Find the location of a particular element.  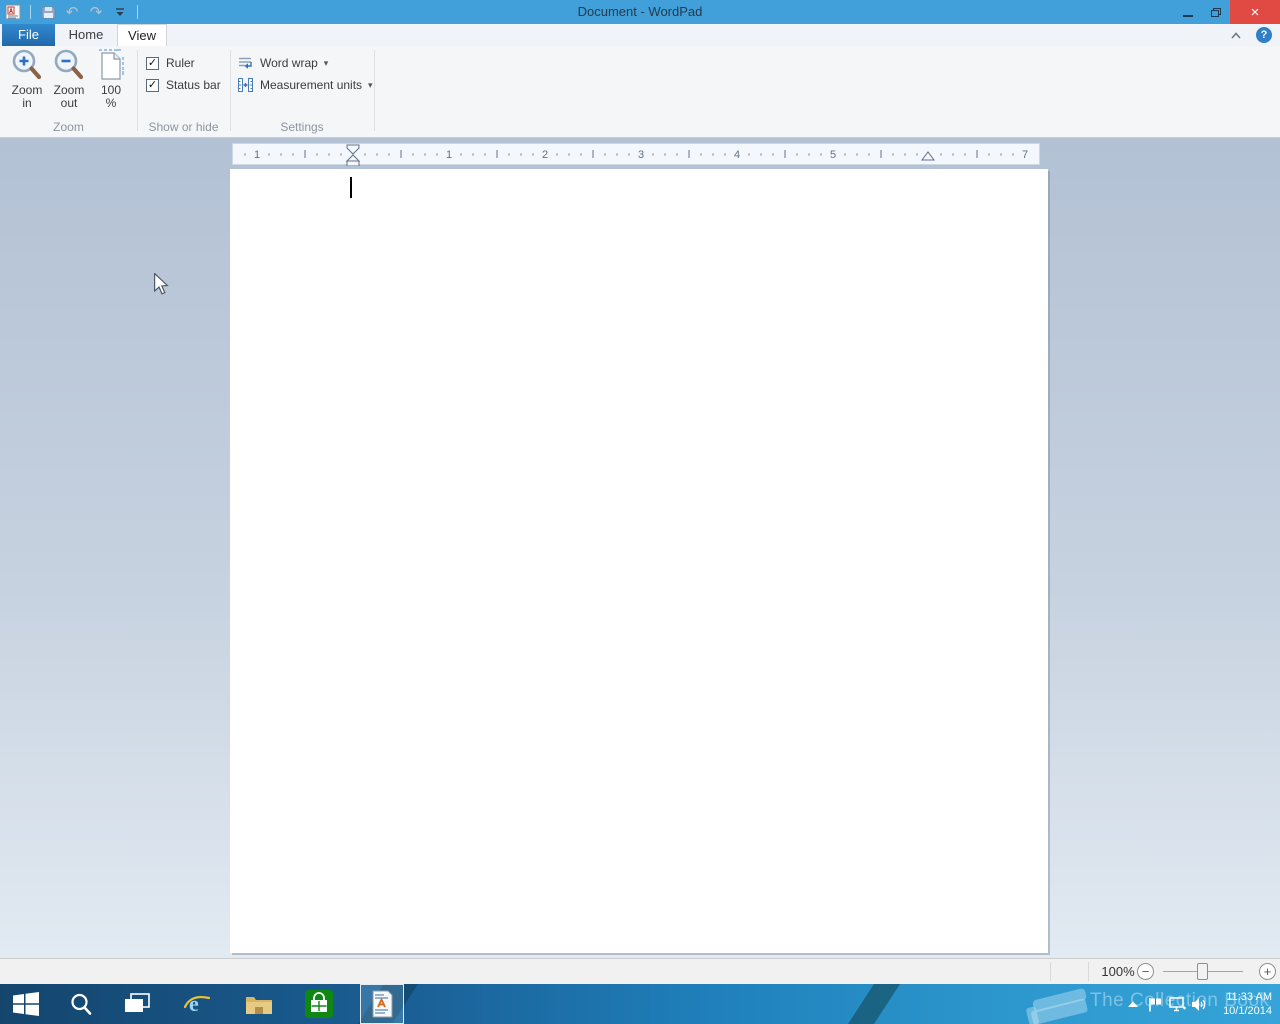

action-center-button is located at coordinates (1155, 1004).